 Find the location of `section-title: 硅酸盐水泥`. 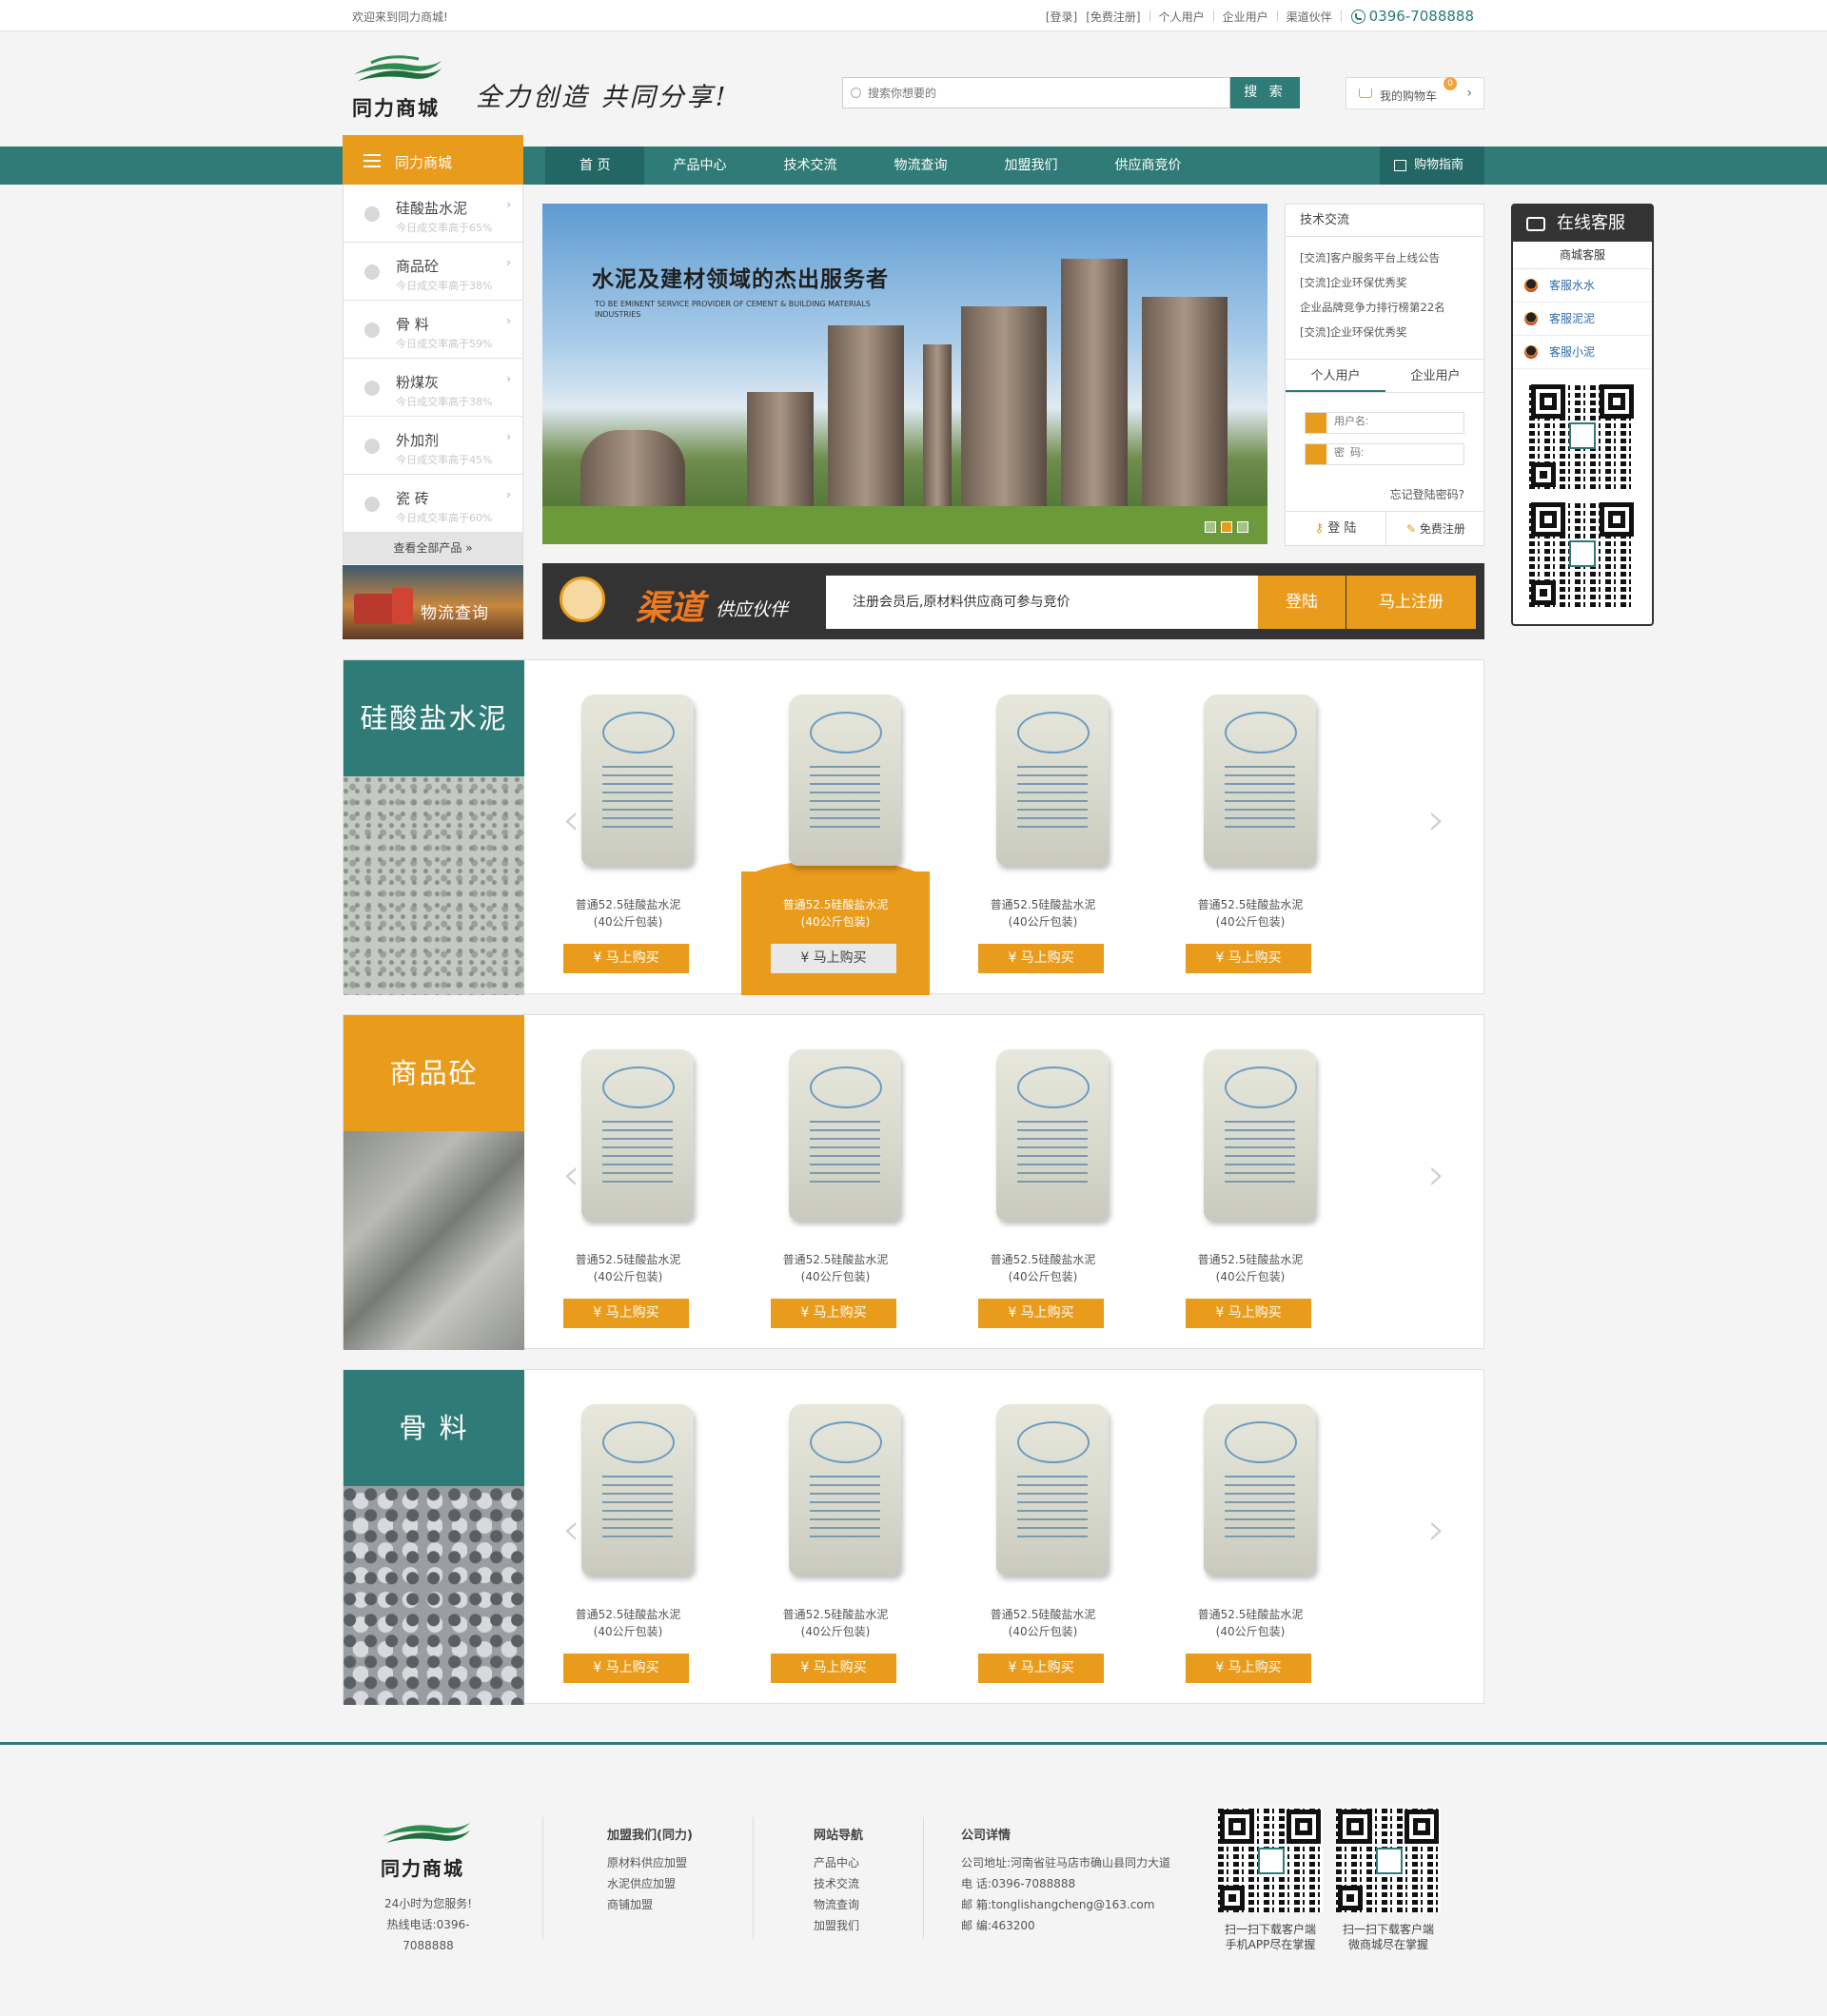

section-title: 硅酸盐水泥 is located at coordinates (434, 718).